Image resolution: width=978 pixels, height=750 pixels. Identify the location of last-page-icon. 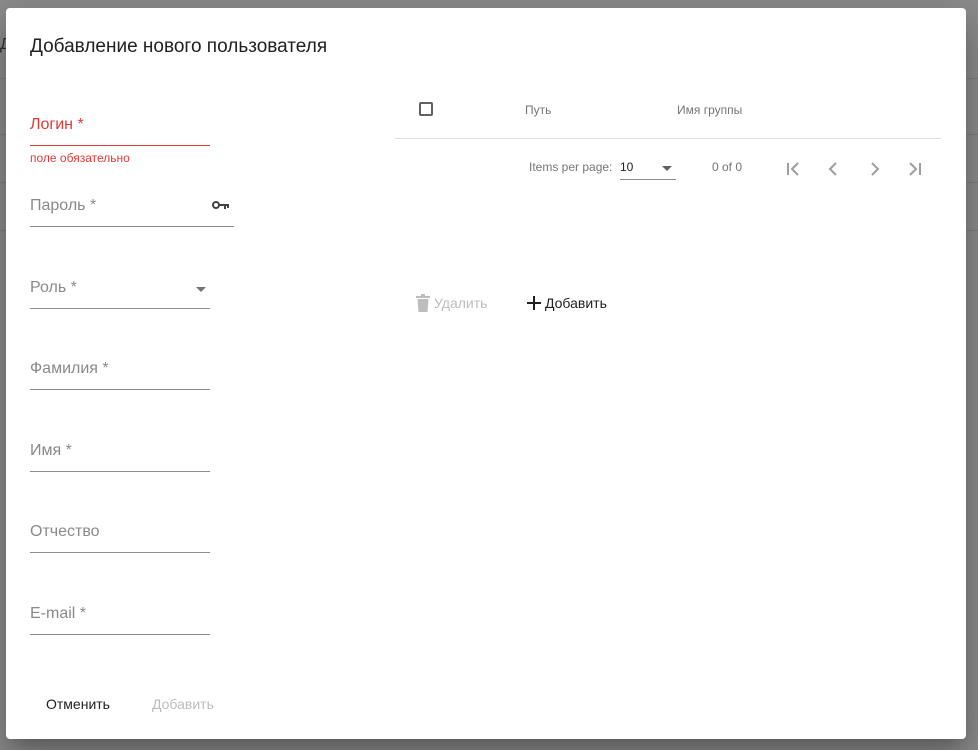
(914, 169).